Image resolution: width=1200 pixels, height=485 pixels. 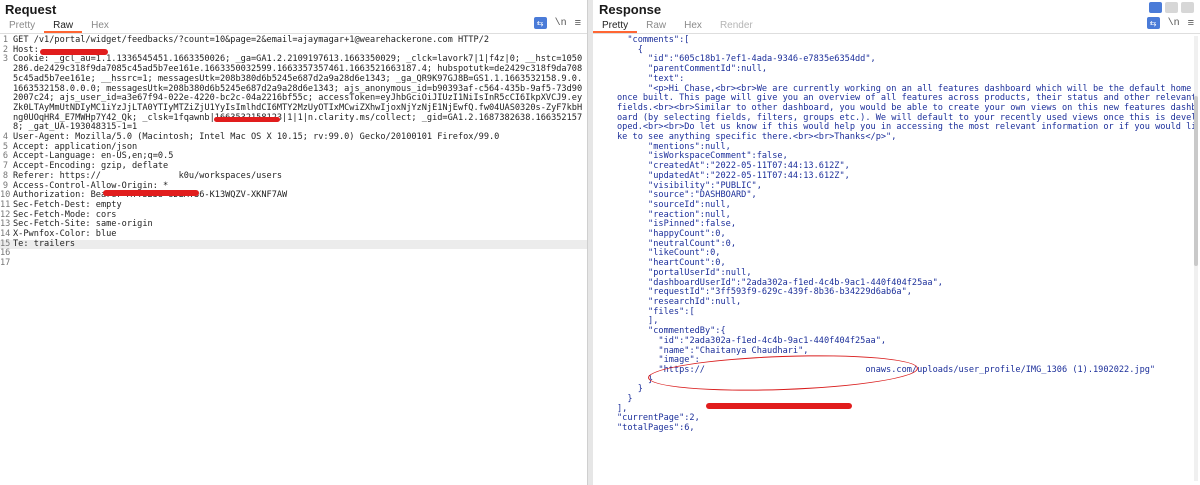 I want to click on request-line: 17, so click(x=293, y=263).